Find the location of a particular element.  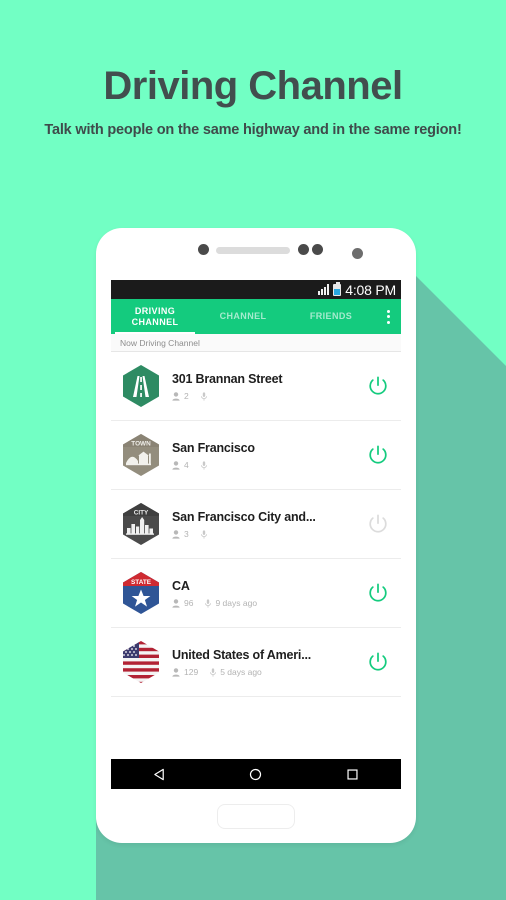

earpiece-speaker is located at coordinates (253, 250).